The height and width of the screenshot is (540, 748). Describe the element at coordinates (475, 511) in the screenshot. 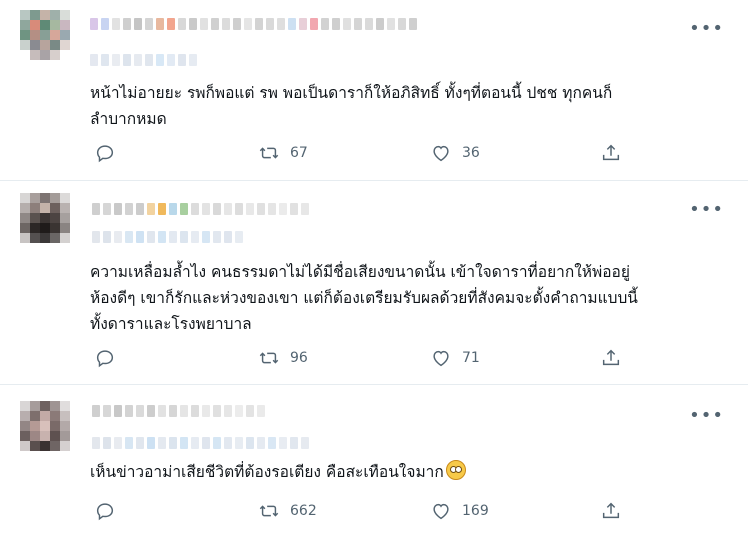

I see `like-count: 169` at that location.